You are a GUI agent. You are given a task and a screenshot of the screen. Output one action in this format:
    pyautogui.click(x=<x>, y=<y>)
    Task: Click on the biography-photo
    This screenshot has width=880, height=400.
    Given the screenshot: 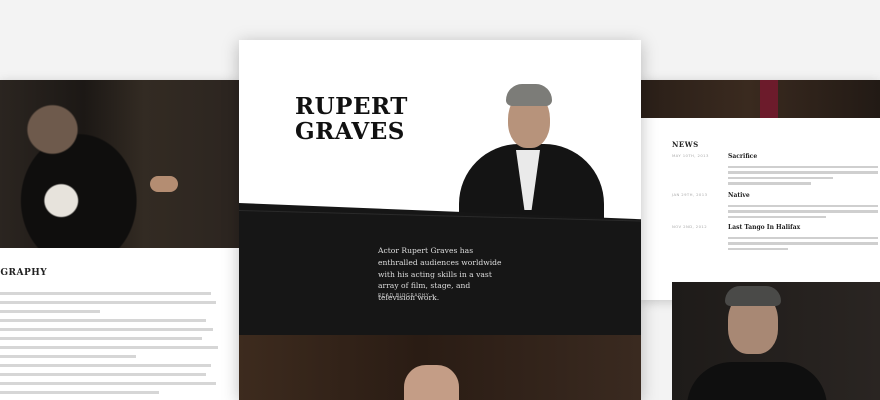 What is the action you would take?
    pyautogui.click(x=120, y=164)
    